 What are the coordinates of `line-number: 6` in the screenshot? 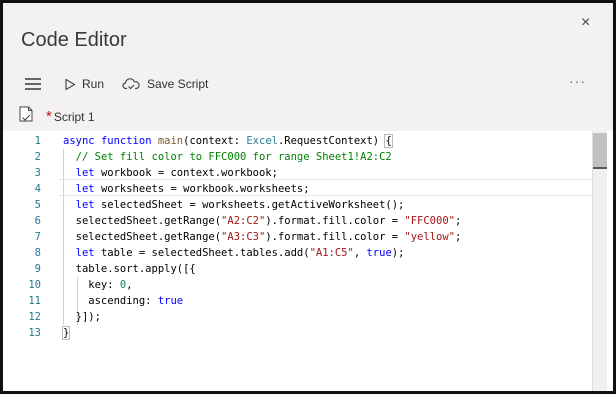 It's located at (37, 221).